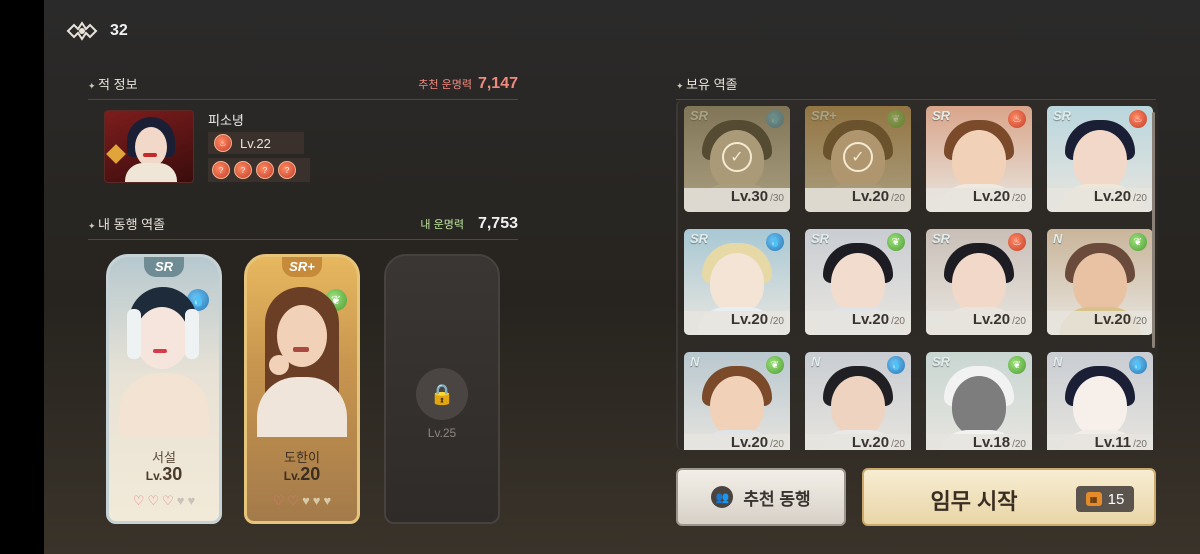  What do you see at coordinates (302, 474) in the screenshot?
I see `member-level: Lv.20` at bounding box center [302, 474].